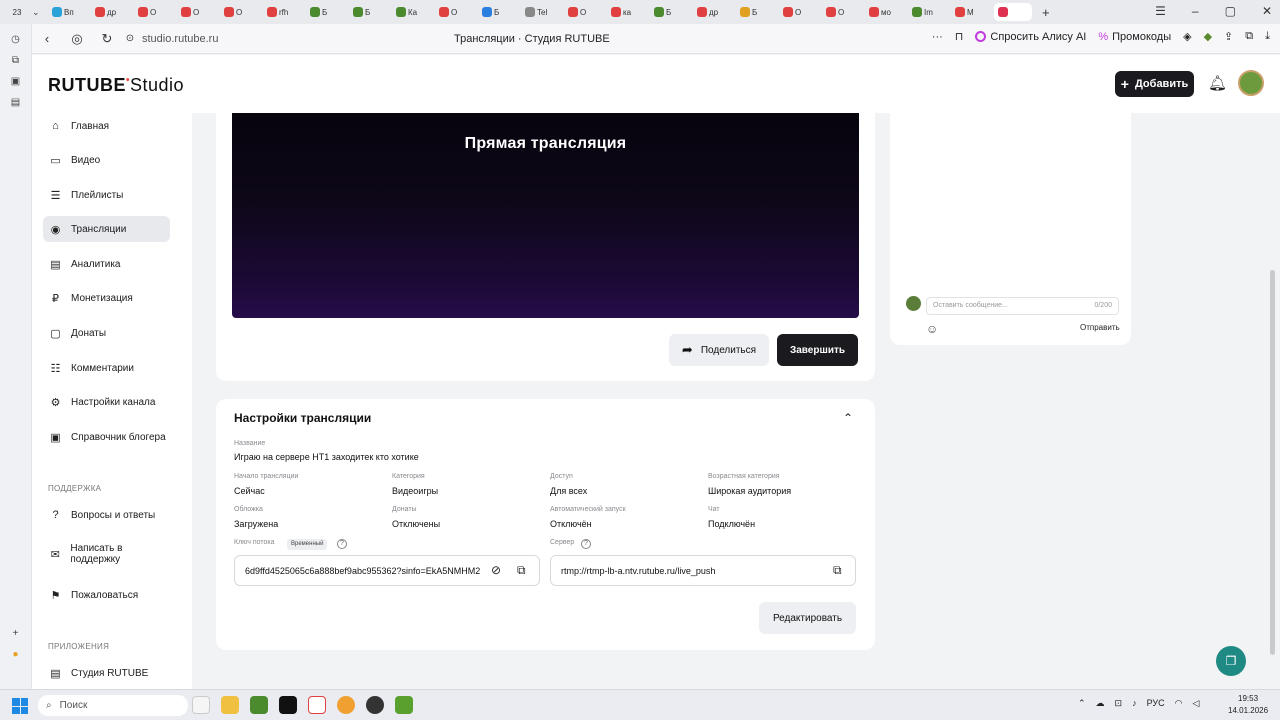 Image resolution: width=1280 pixels, height=720 pixels. What do you see at coordinates (15, 60) in the screenshot?
I see `rail-collections-icon: ⧉` at bounding box center [15, 60].